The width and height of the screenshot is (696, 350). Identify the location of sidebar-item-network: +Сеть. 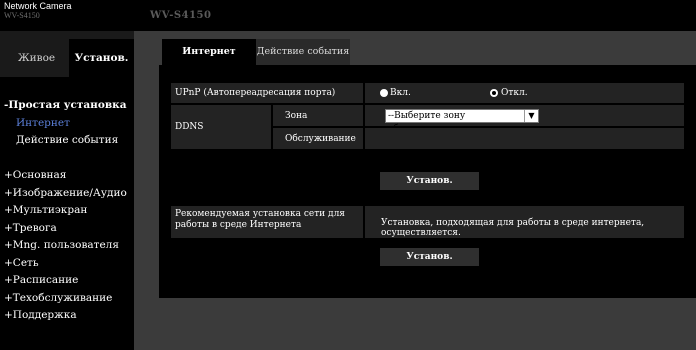
(65, 264).